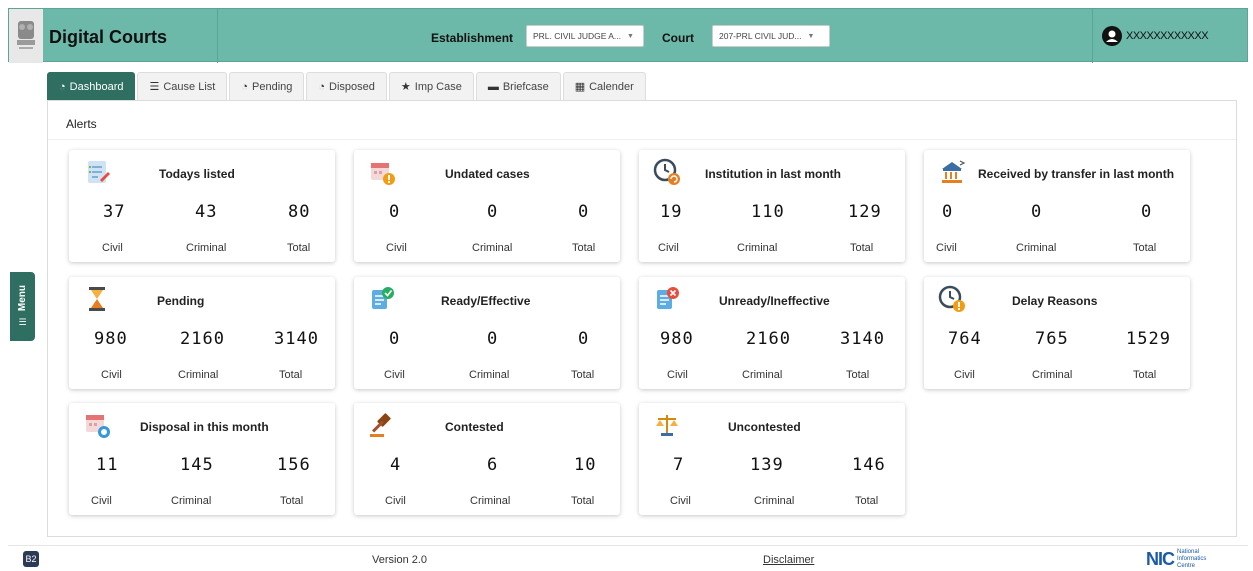 This screenshot has width=1253, height=571. What do you see at coordinates (773, 174) in the screenshot?
I see `card-title: Institution in last month` at bounding box center [773, 174].